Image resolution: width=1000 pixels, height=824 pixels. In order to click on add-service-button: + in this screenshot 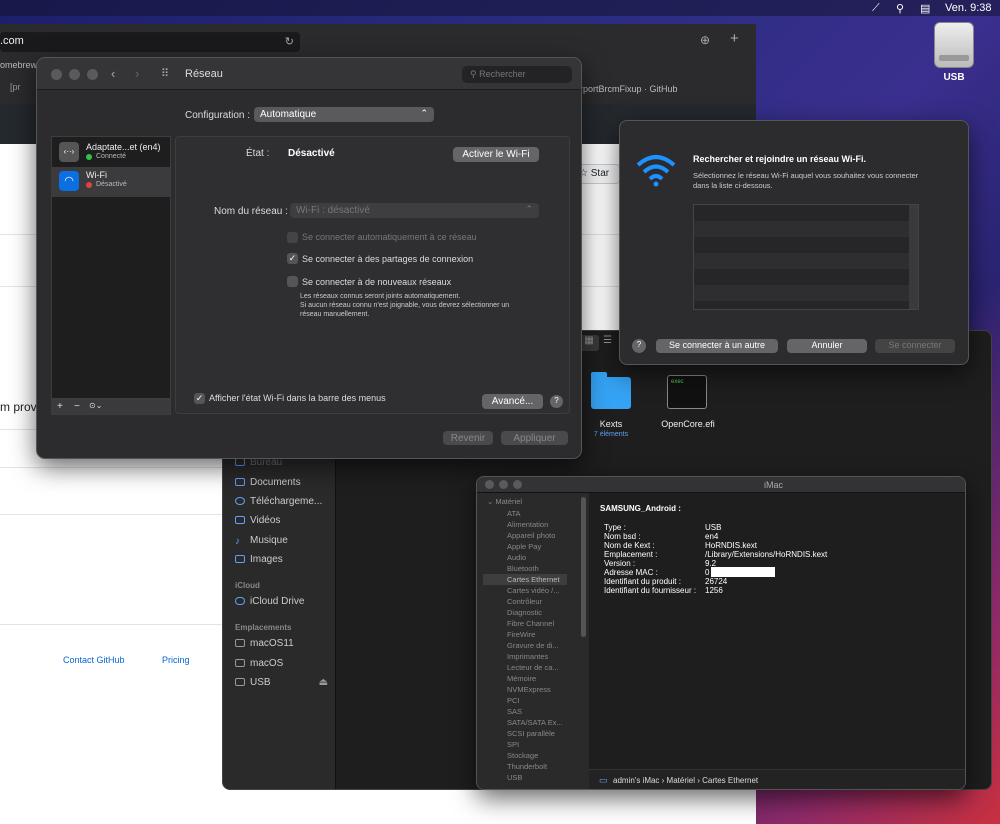, I will do `click(60, 406)`.